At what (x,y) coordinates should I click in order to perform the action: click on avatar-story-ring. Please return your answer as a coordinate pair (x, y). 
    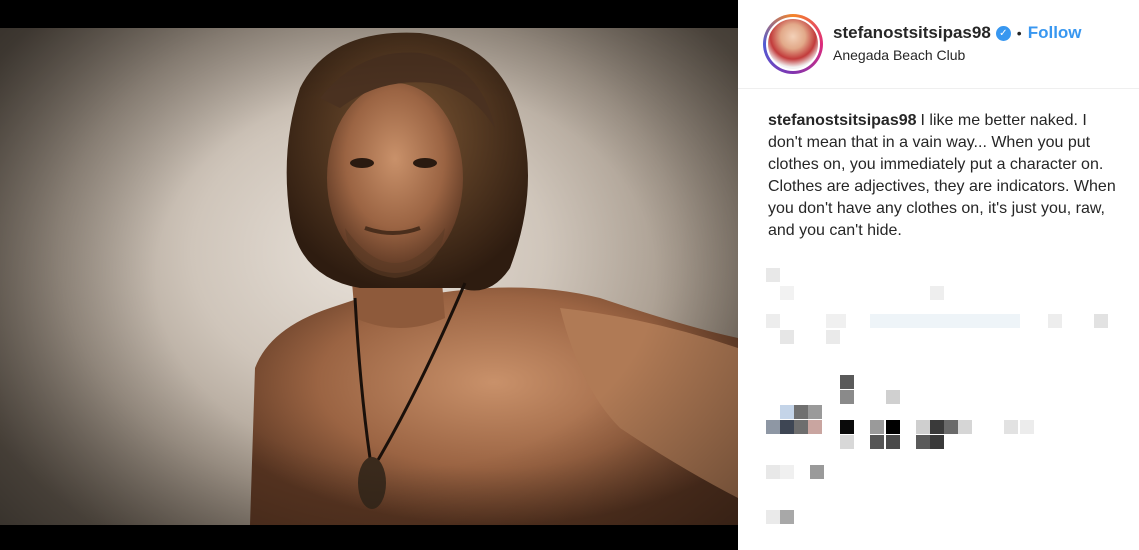
    Looking at the image, I should click on (793, 44).